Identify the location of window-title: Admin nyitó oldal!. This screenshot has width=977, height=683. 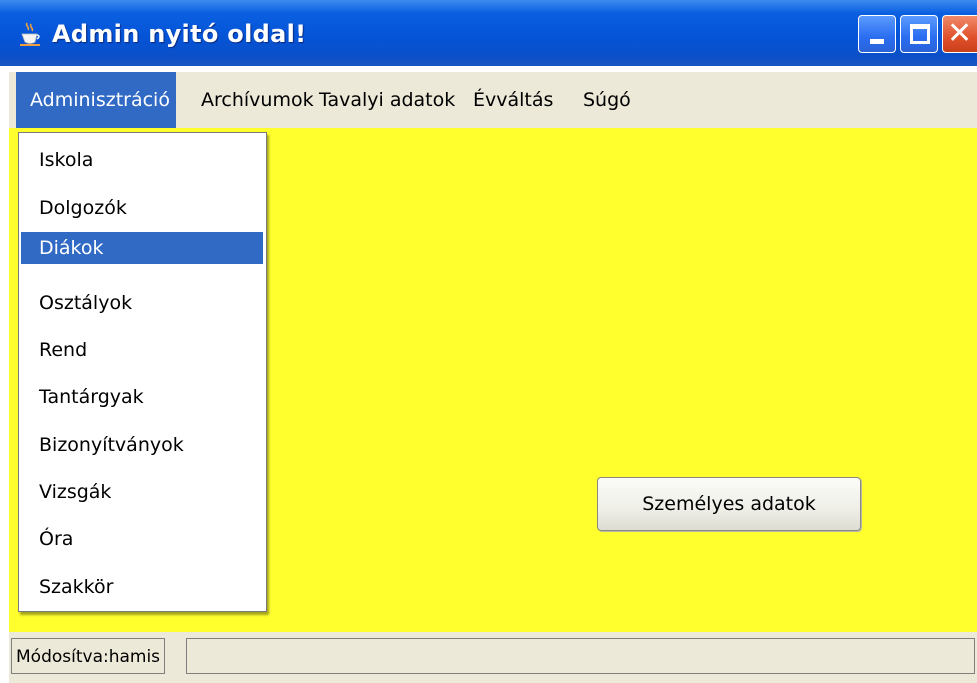
(179, 34).